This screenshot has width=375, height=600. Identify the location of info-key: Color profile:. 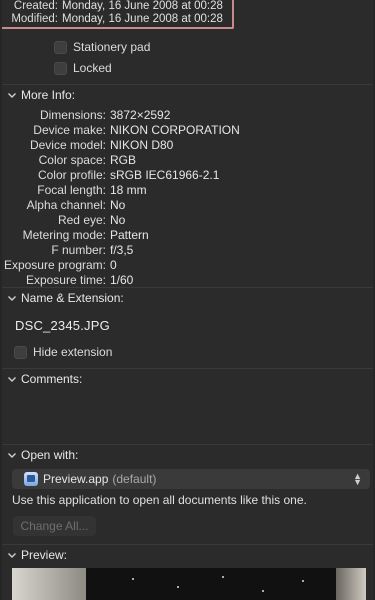
(71, 175).